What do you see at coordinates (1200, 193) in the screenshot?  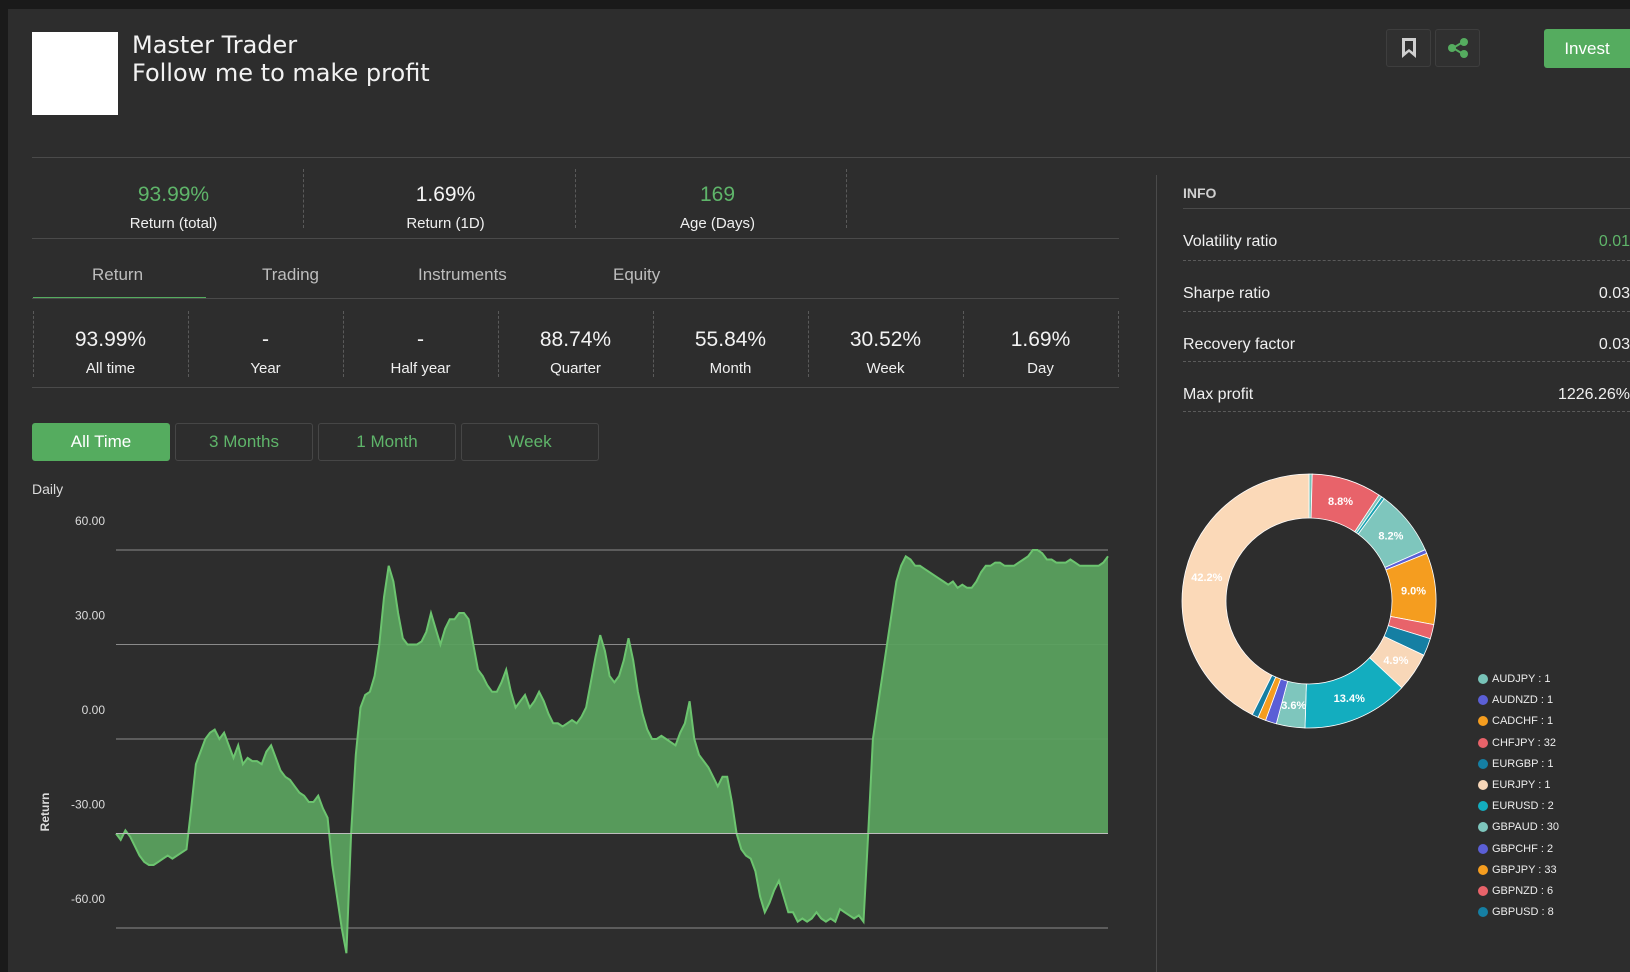 I see `info-heading: INFO` at bounding box center [1200, 193].